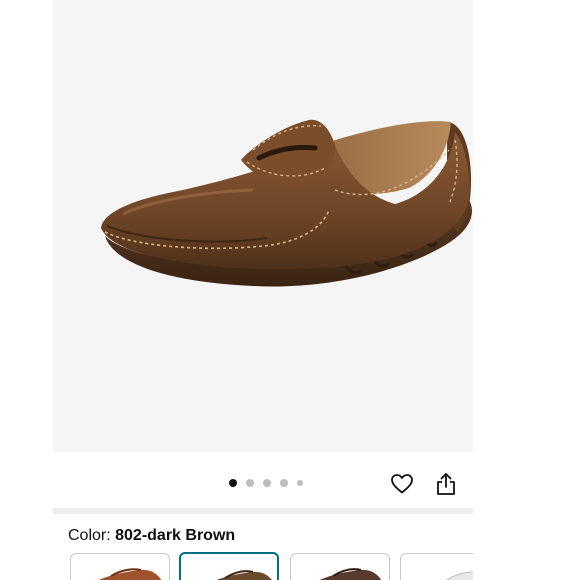 The image size is (580, 580). I want to click on color-swatch-list, so click(271, 565).